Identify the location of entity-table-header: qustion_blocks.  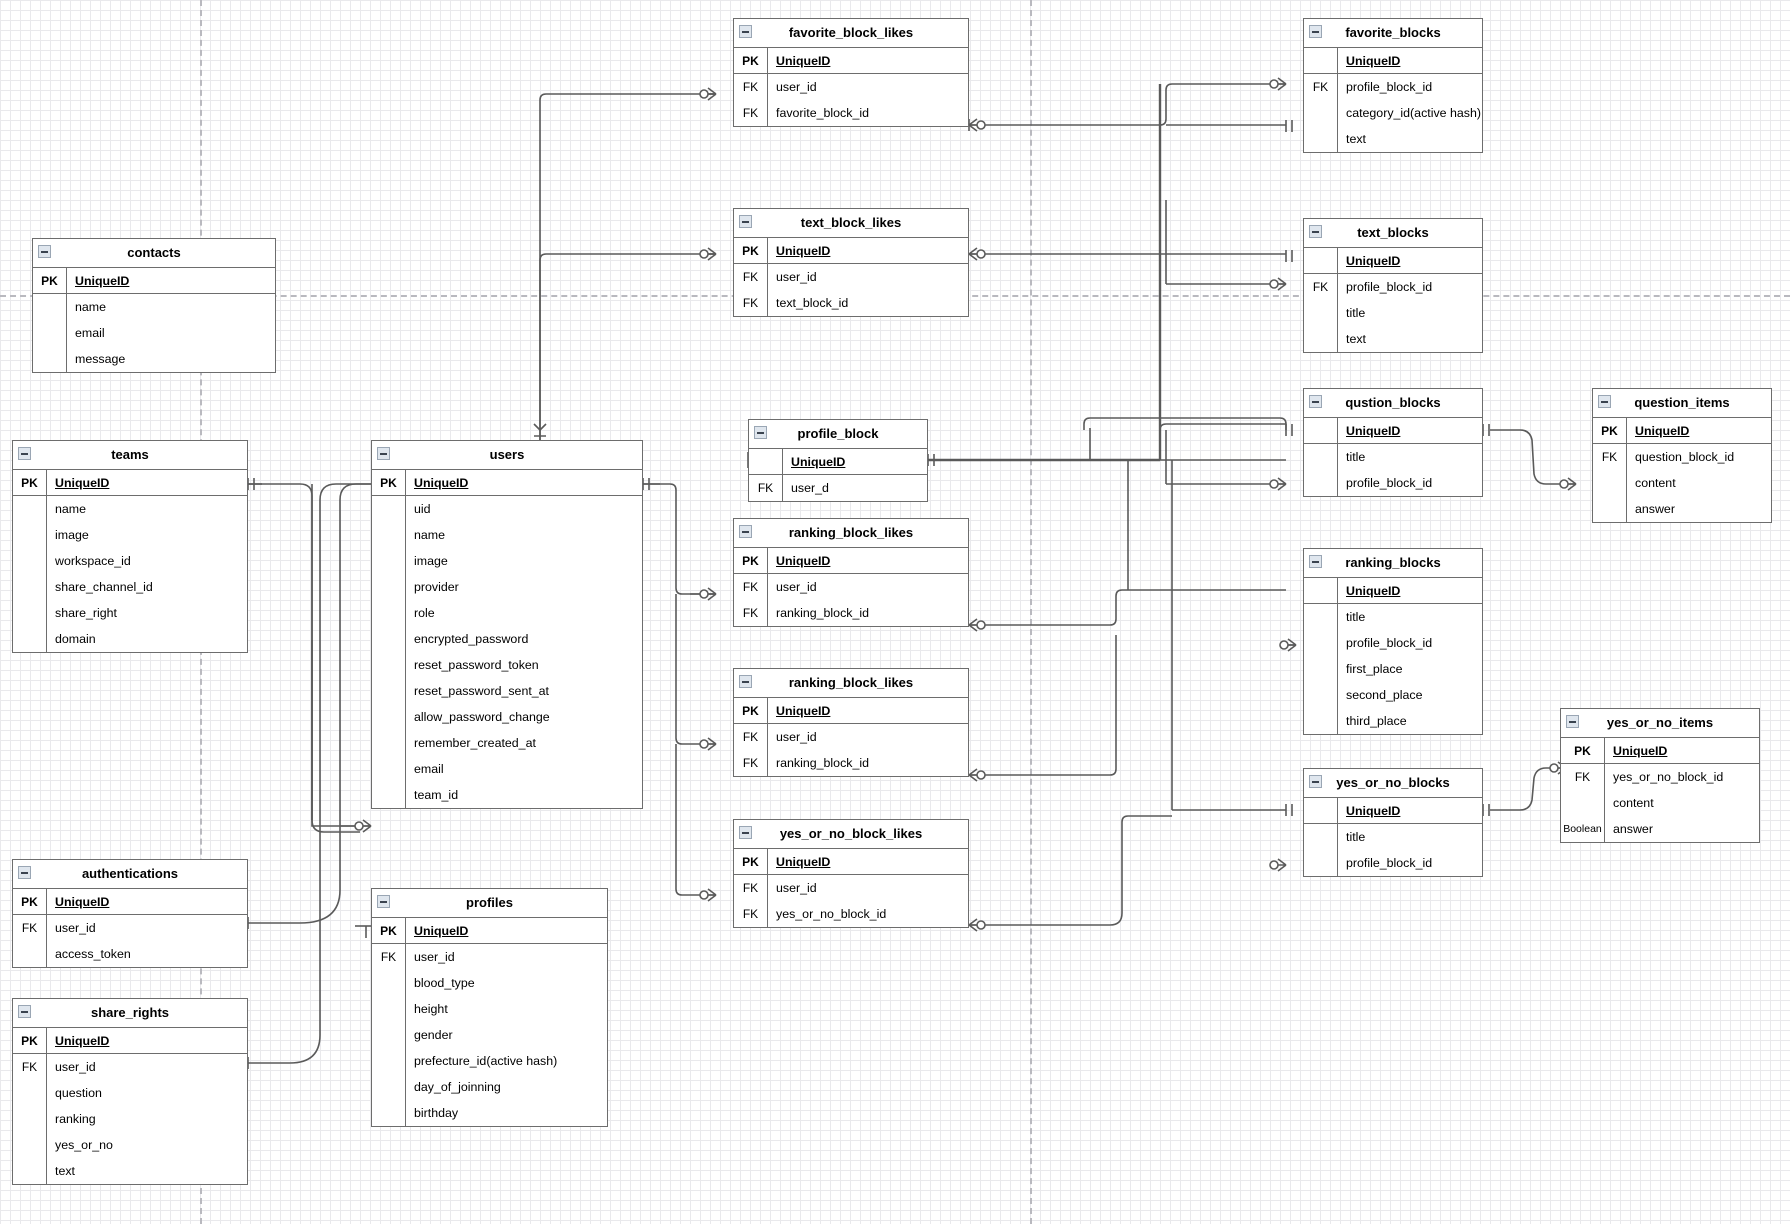
(1393, 403).